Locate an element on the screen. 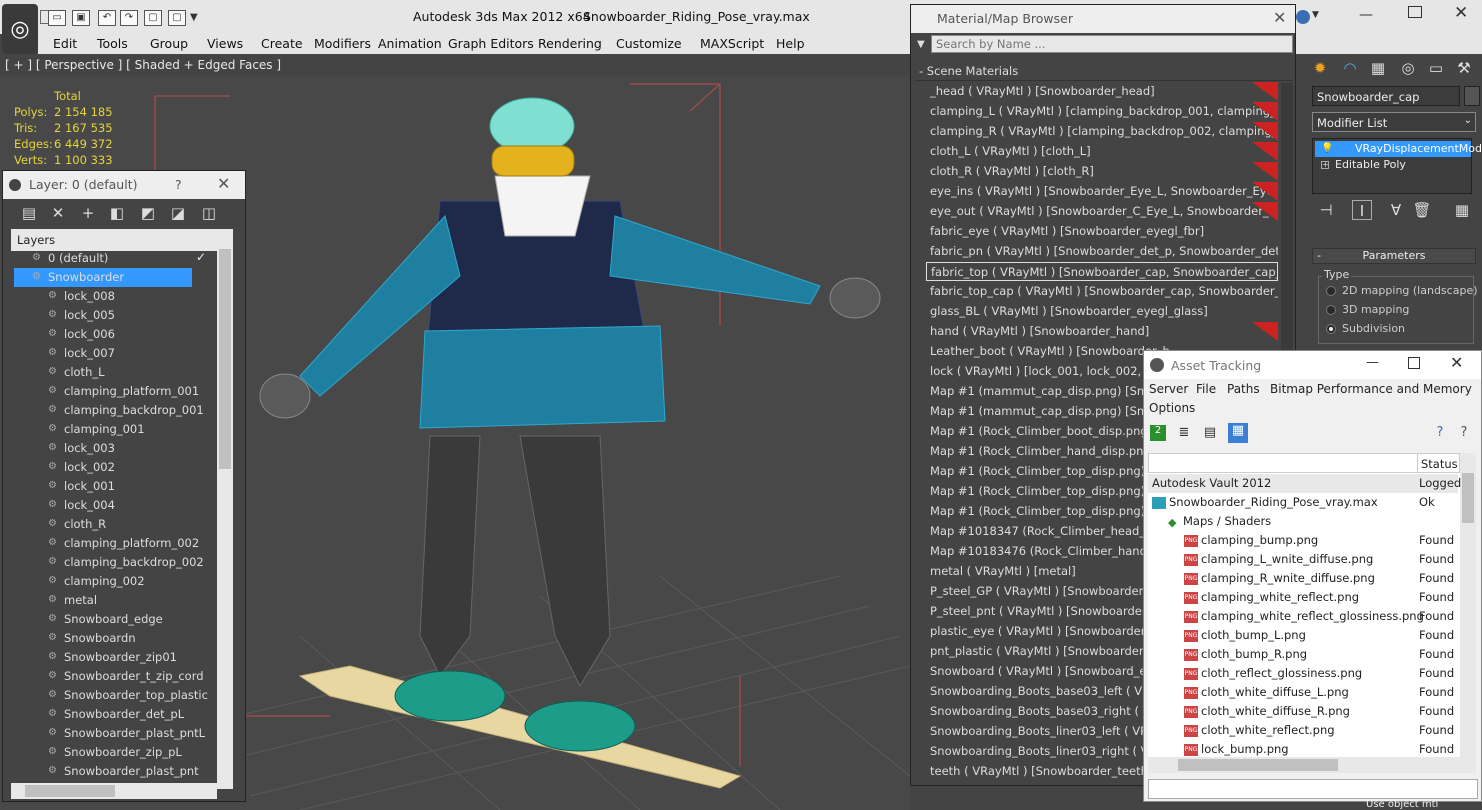  undo-icon: ↶ is located at coordinates (107, 18).